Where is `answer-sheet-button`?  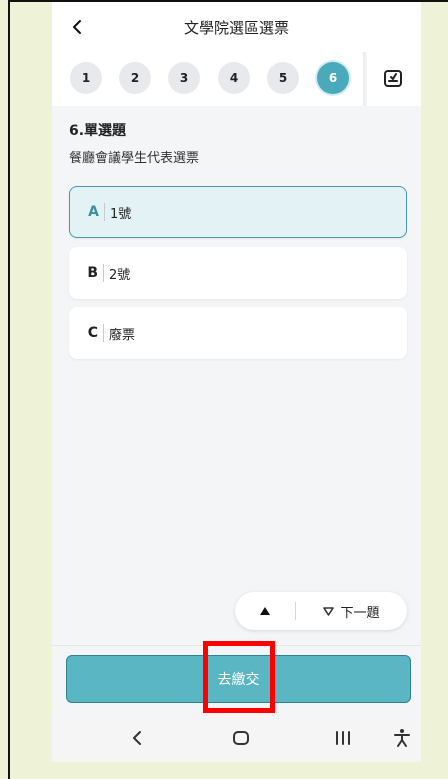
answer-sheet-button is located at coordinates (393, 78).